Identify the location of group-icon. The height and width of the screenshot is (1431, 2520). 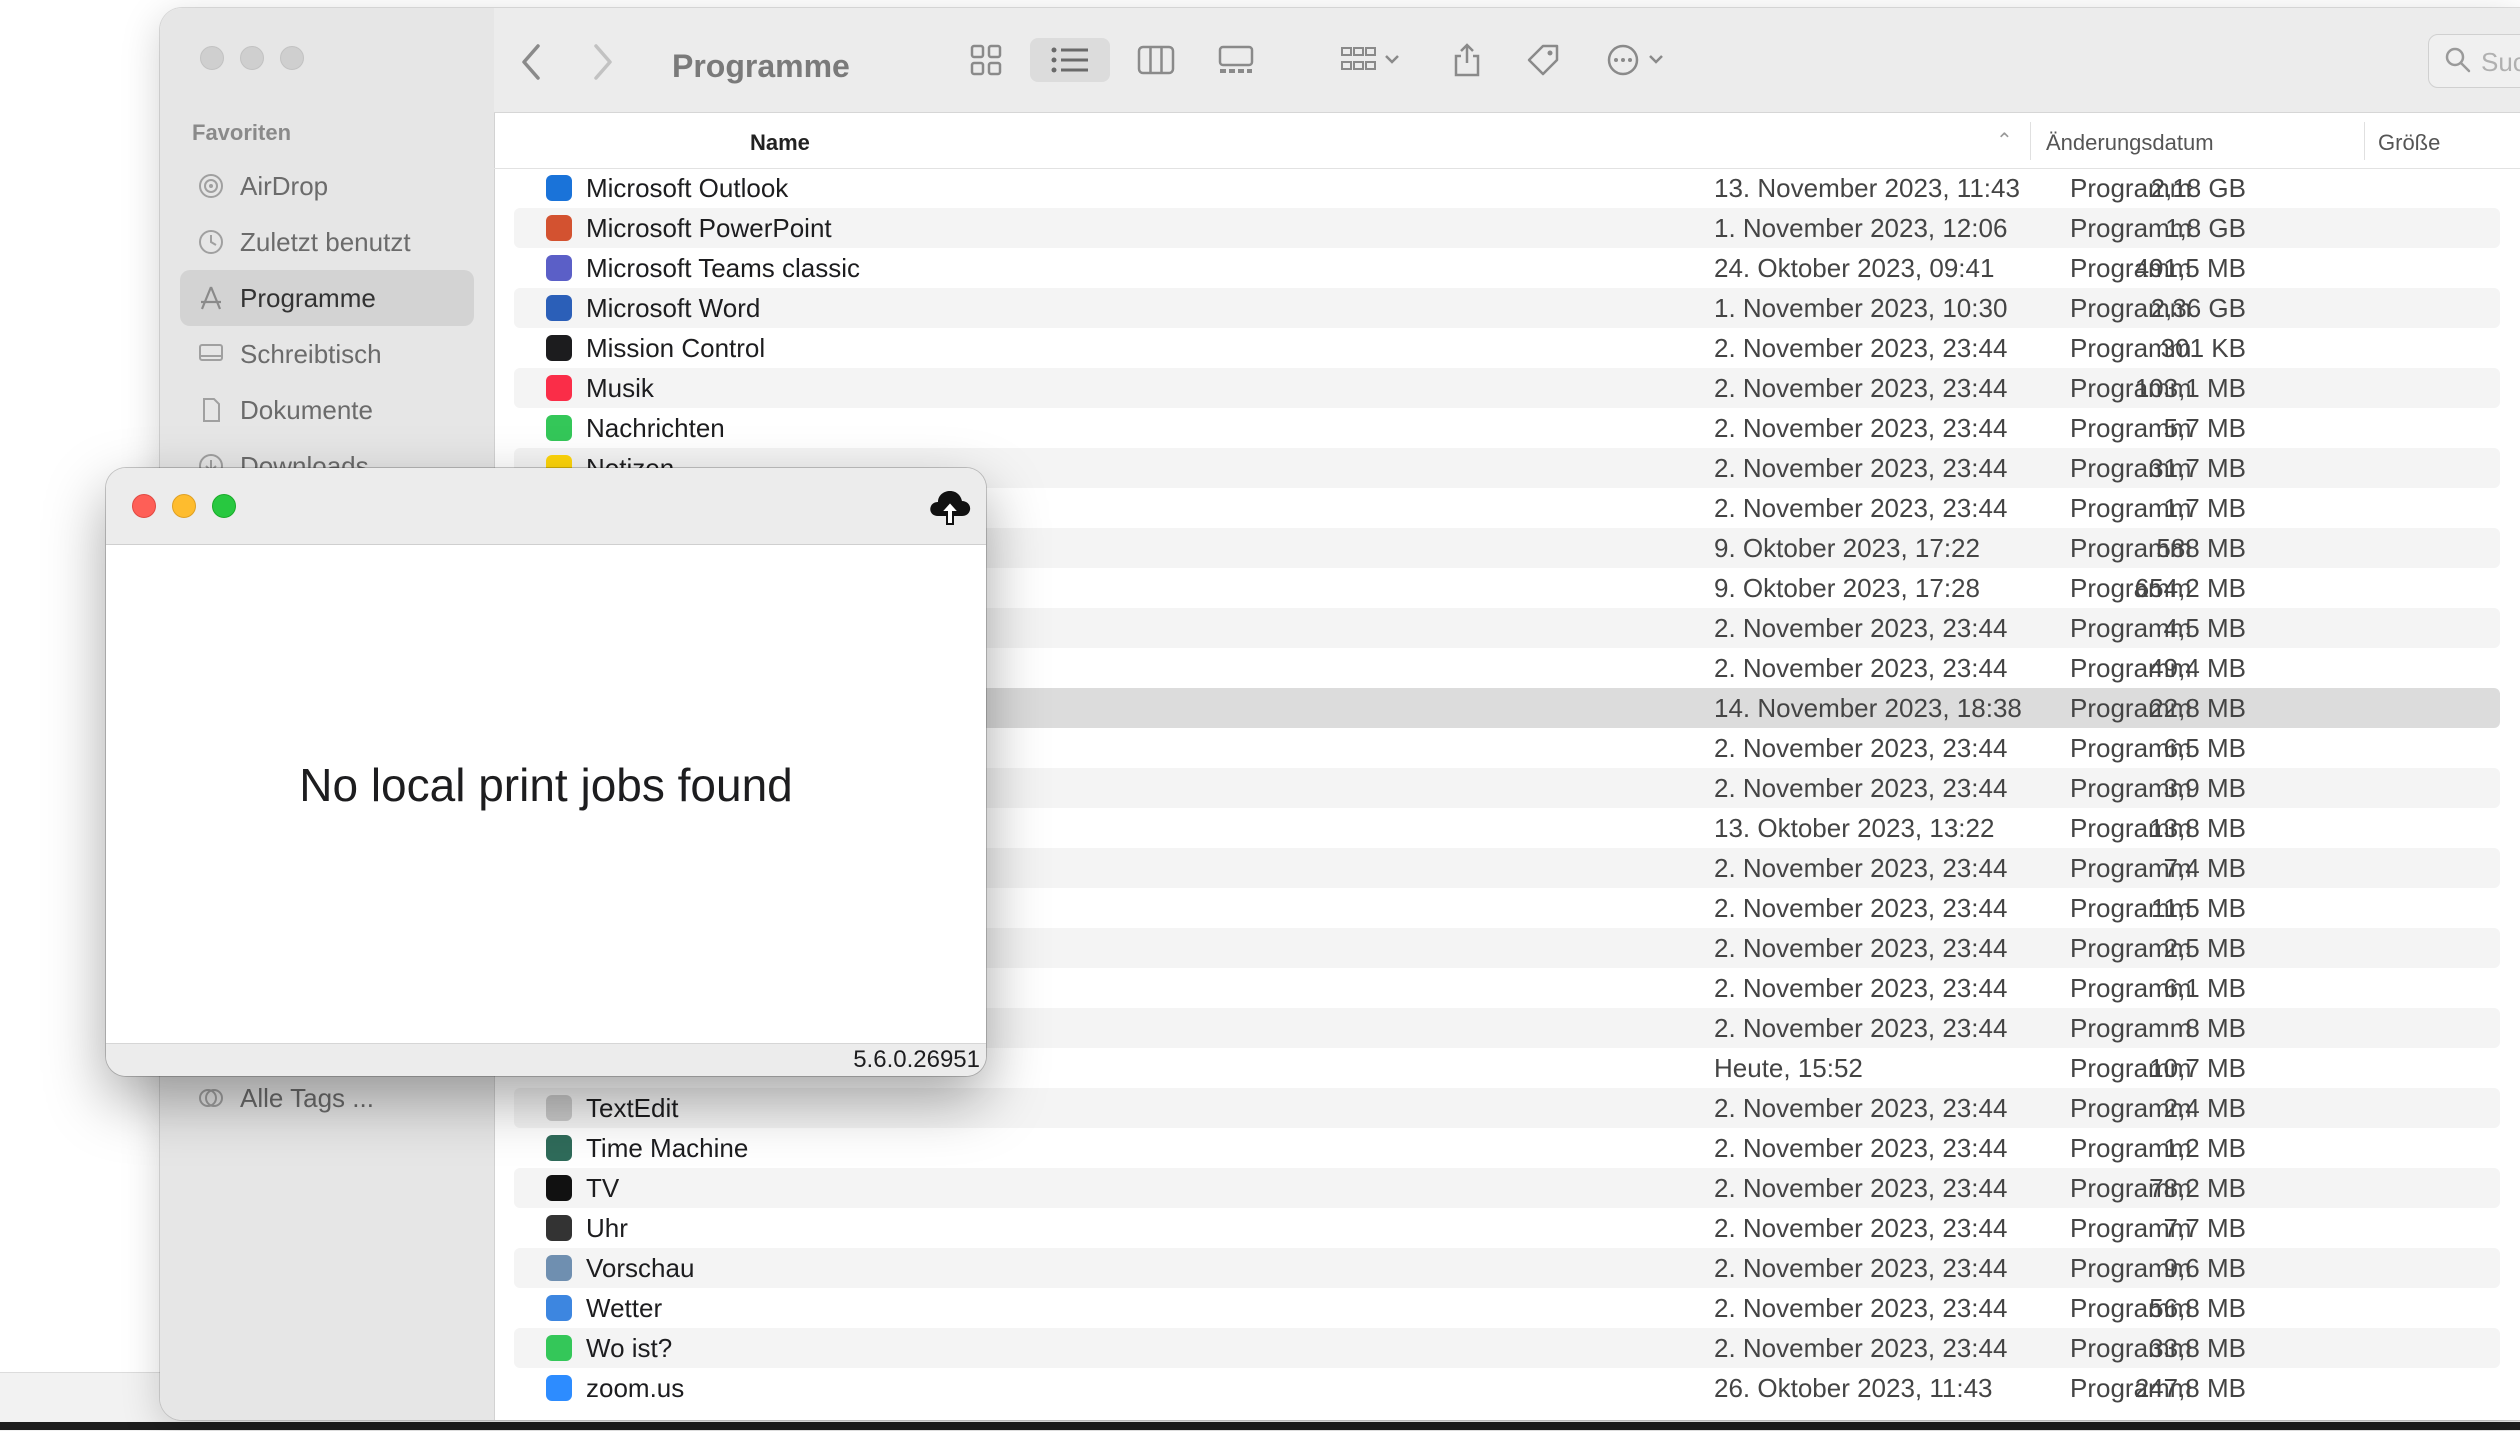
(1370, 58).